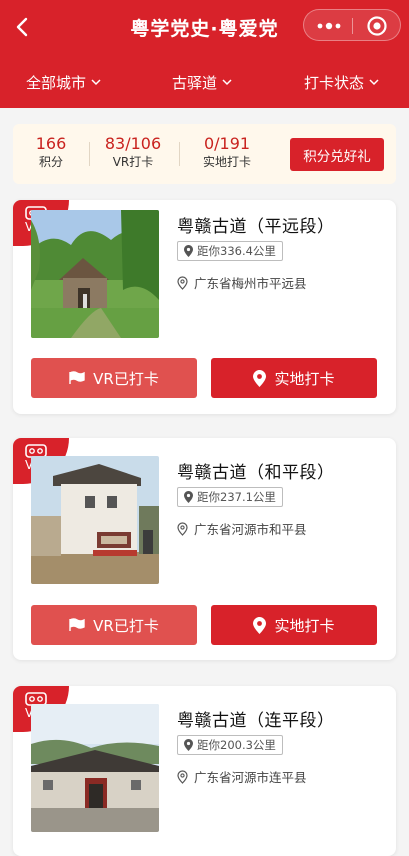  I want to click on stat-field-checkin: 0/191 实地打卡, so click(227, 152).